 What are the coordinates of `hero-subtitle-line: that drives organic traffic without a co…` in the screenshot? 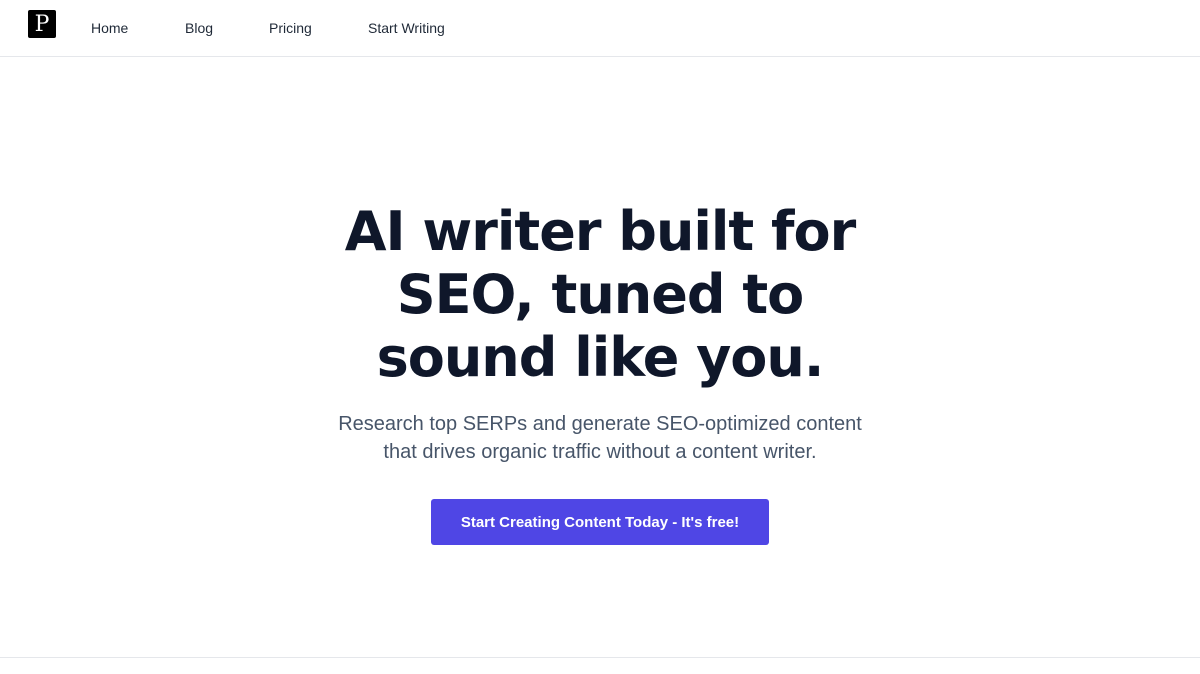 It's located at (600, 452).